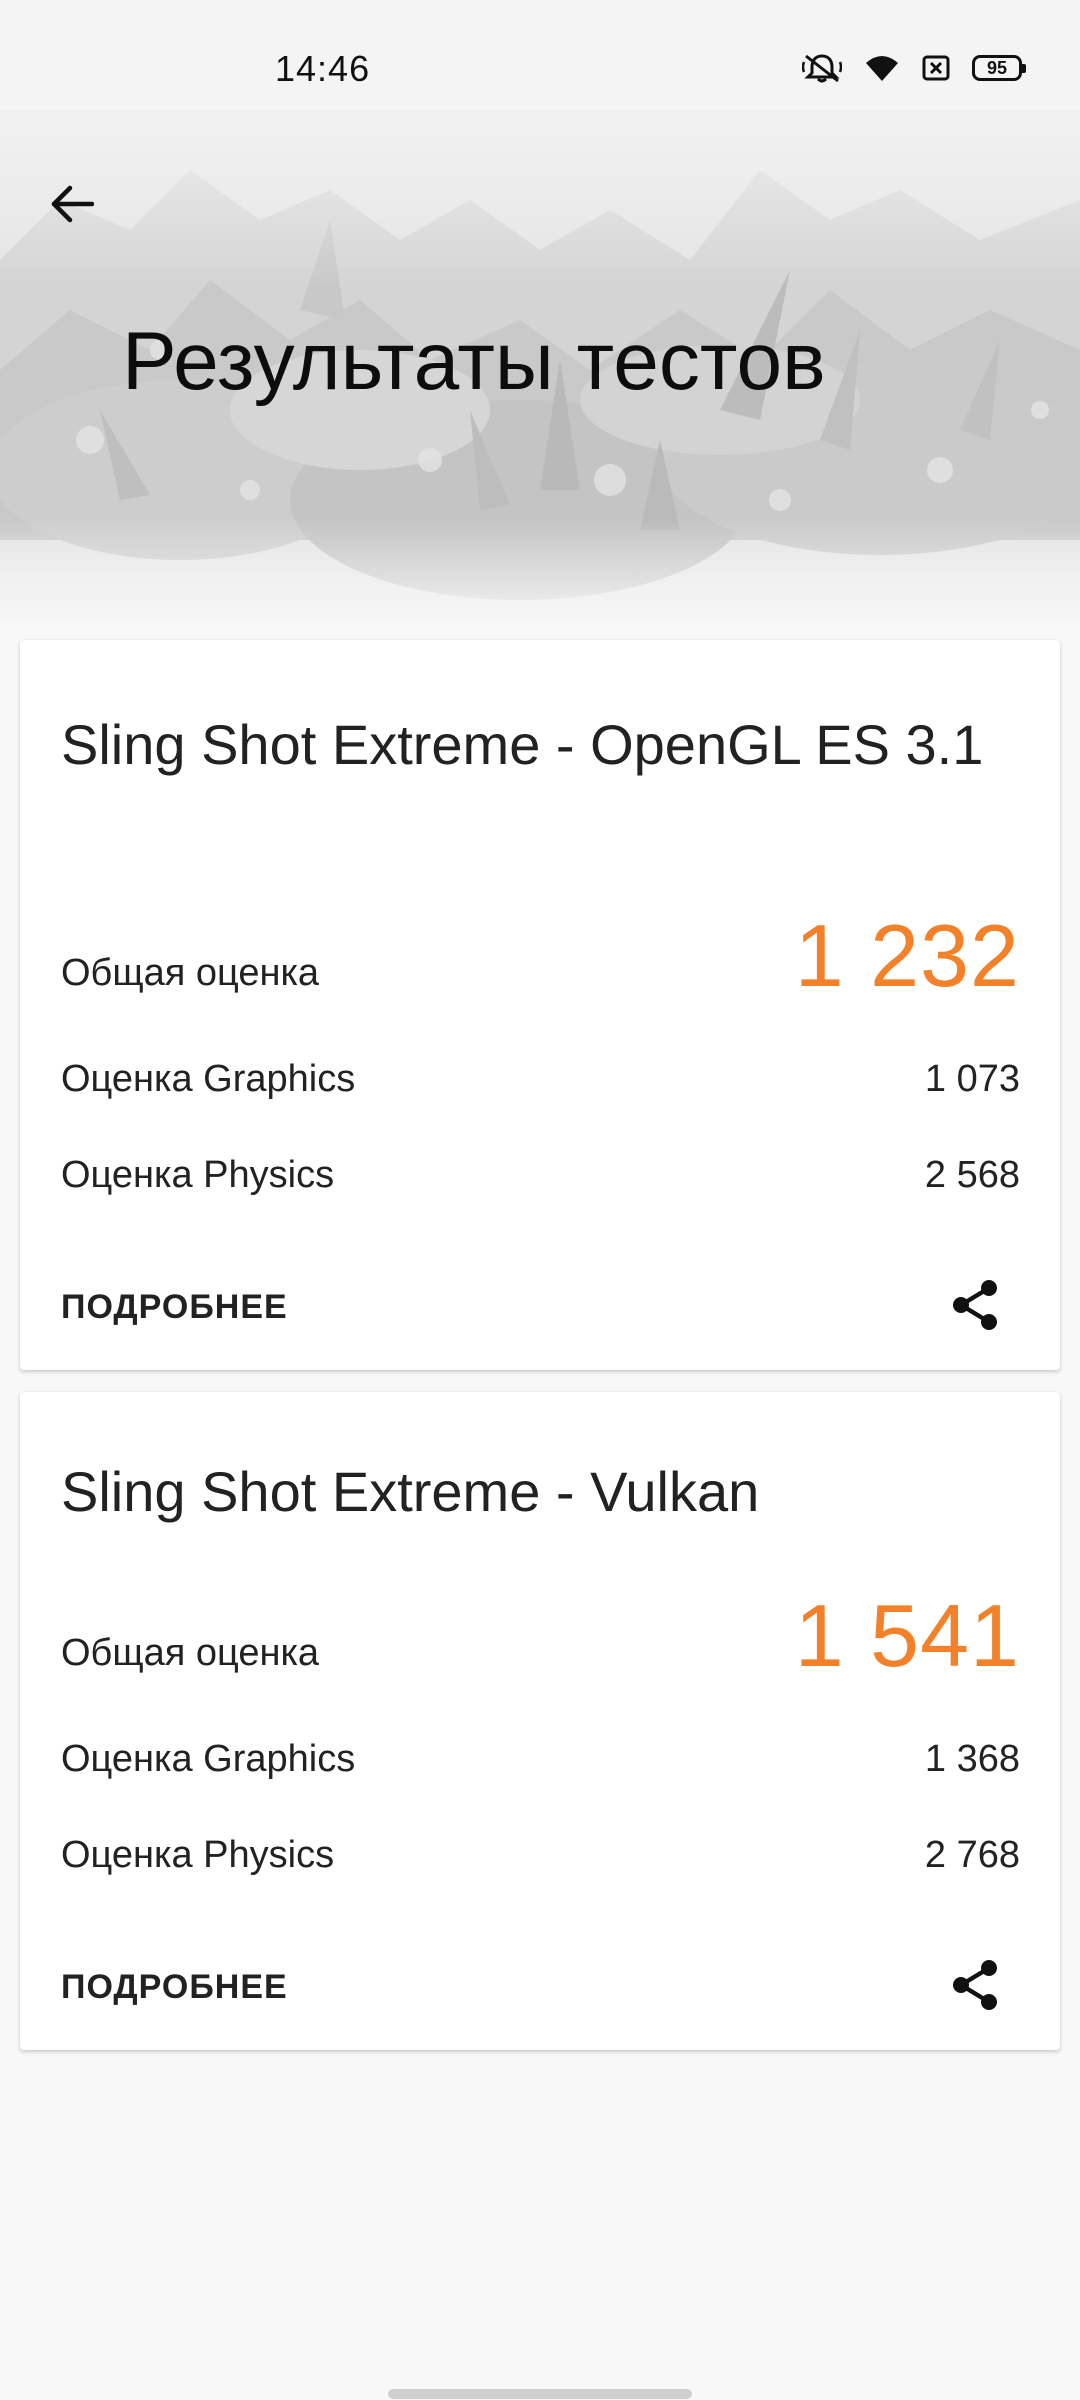 This screenshot has height=2400, width=1080. What do you see at coordinates (882, 68) in the screenshot?
I see `wifi-icon` at bounding box center [882, 68].